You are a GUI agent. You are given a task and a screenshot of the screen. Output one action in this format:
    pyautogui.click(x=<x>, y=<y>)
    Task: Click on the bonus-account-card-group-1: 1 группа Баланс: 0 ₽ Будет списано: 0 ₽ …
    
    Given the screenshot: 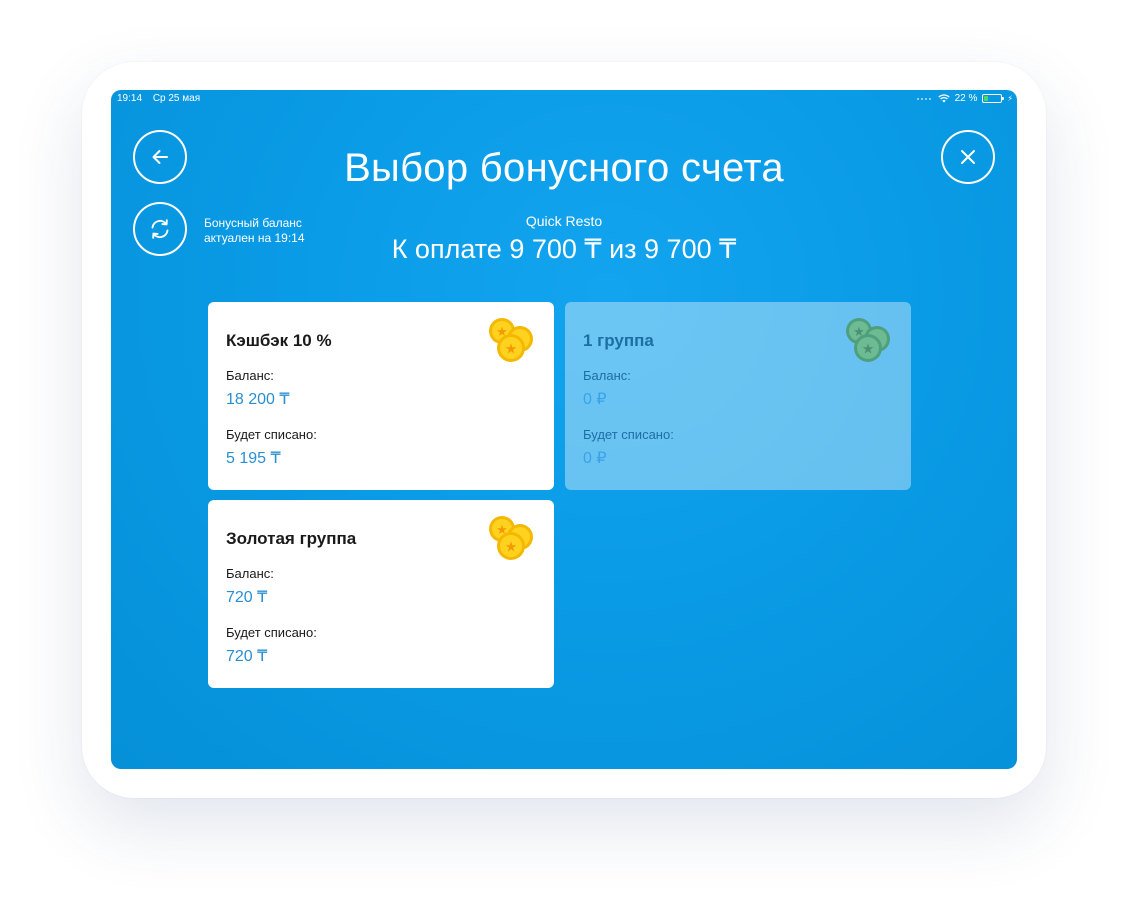 What is the action you would take?
    pyautogui.click(x=738, y=396)
    